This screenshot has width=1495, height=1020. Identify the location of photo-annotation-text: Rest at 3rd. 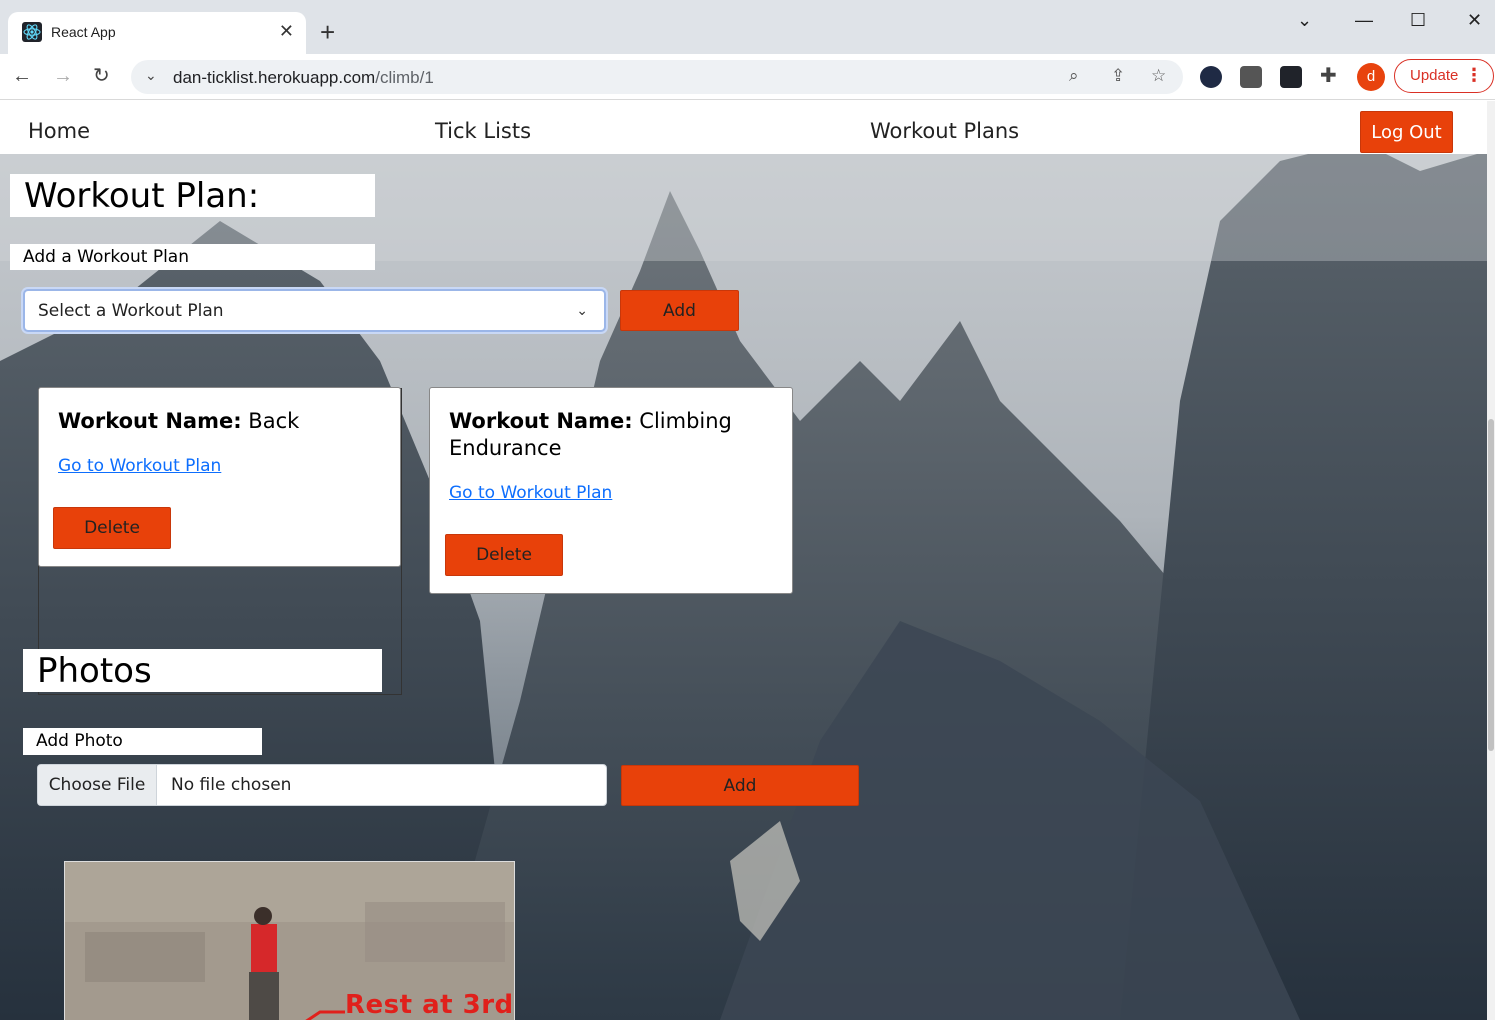
(429, 1005).